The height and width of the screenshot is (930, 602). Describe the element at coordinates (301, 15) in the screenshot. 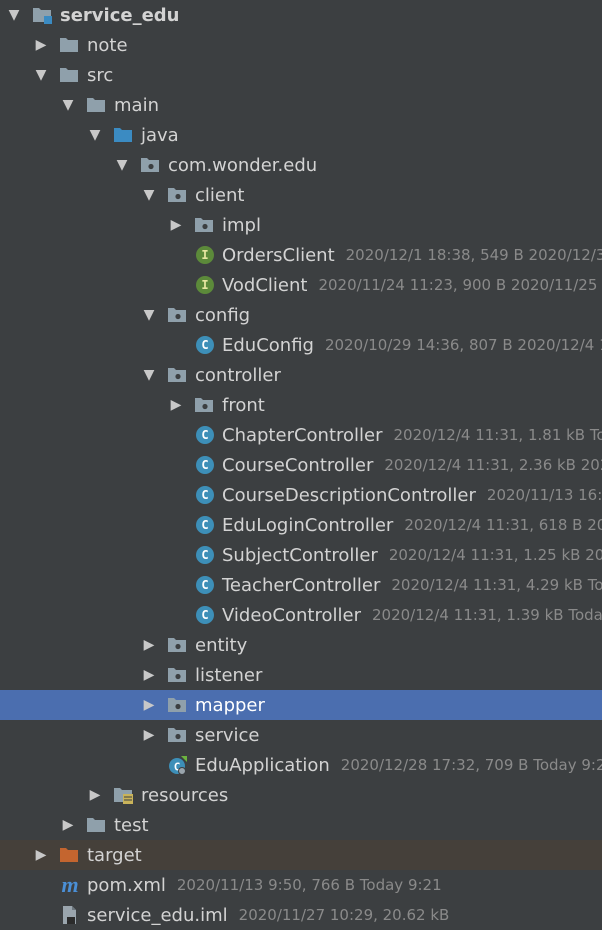

I see `tree-row-service-edu: ▼ service_edu` at that location.